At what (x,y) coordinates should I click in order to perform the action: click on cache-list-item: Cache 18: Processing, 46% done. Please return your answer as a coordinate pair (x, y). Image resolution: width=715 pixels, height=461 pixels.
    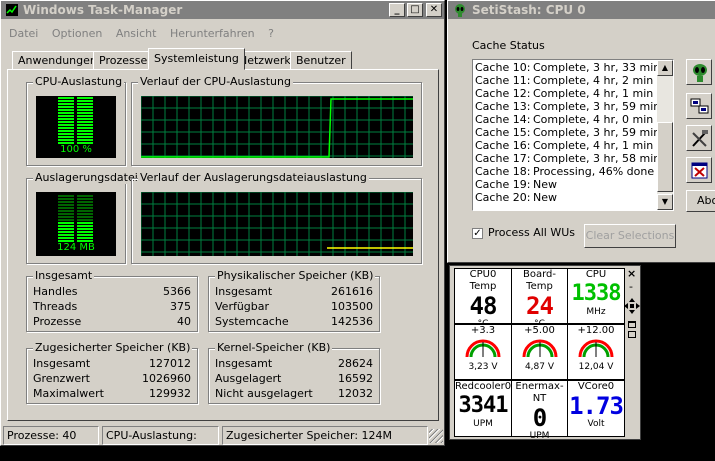
    Looking at the image, I should click on (565, 171).